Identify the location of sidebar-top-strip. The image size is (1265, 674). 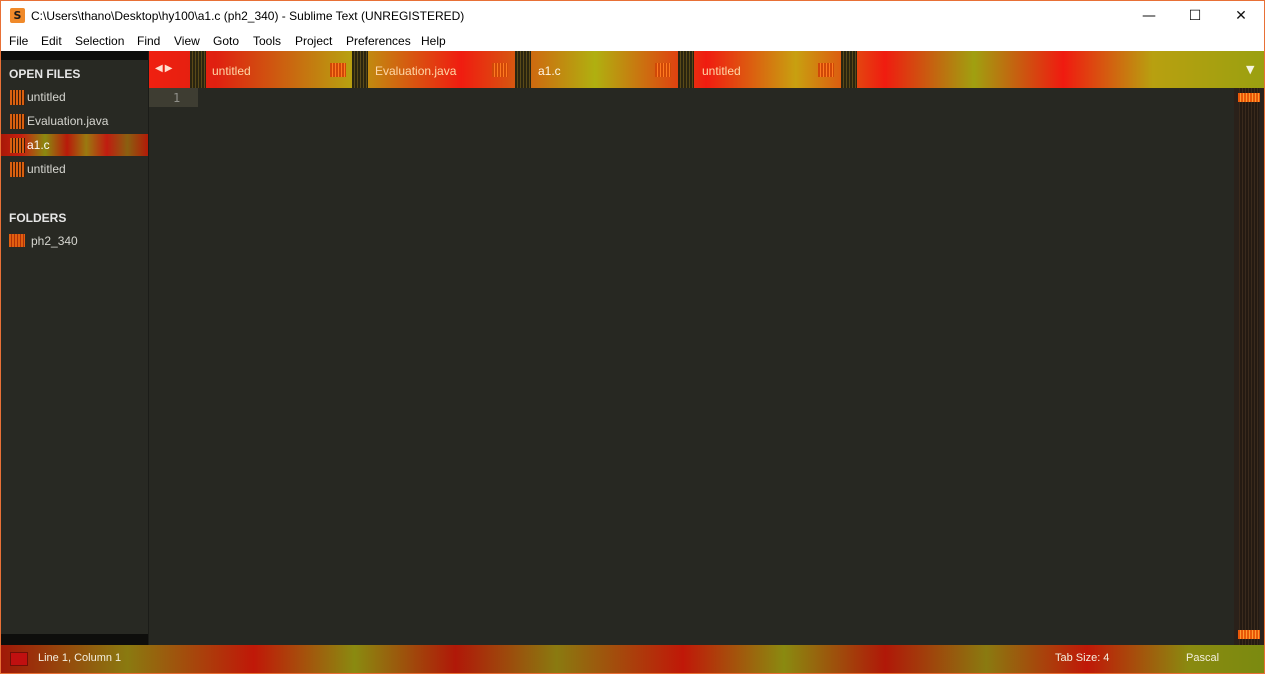
(74, 55).